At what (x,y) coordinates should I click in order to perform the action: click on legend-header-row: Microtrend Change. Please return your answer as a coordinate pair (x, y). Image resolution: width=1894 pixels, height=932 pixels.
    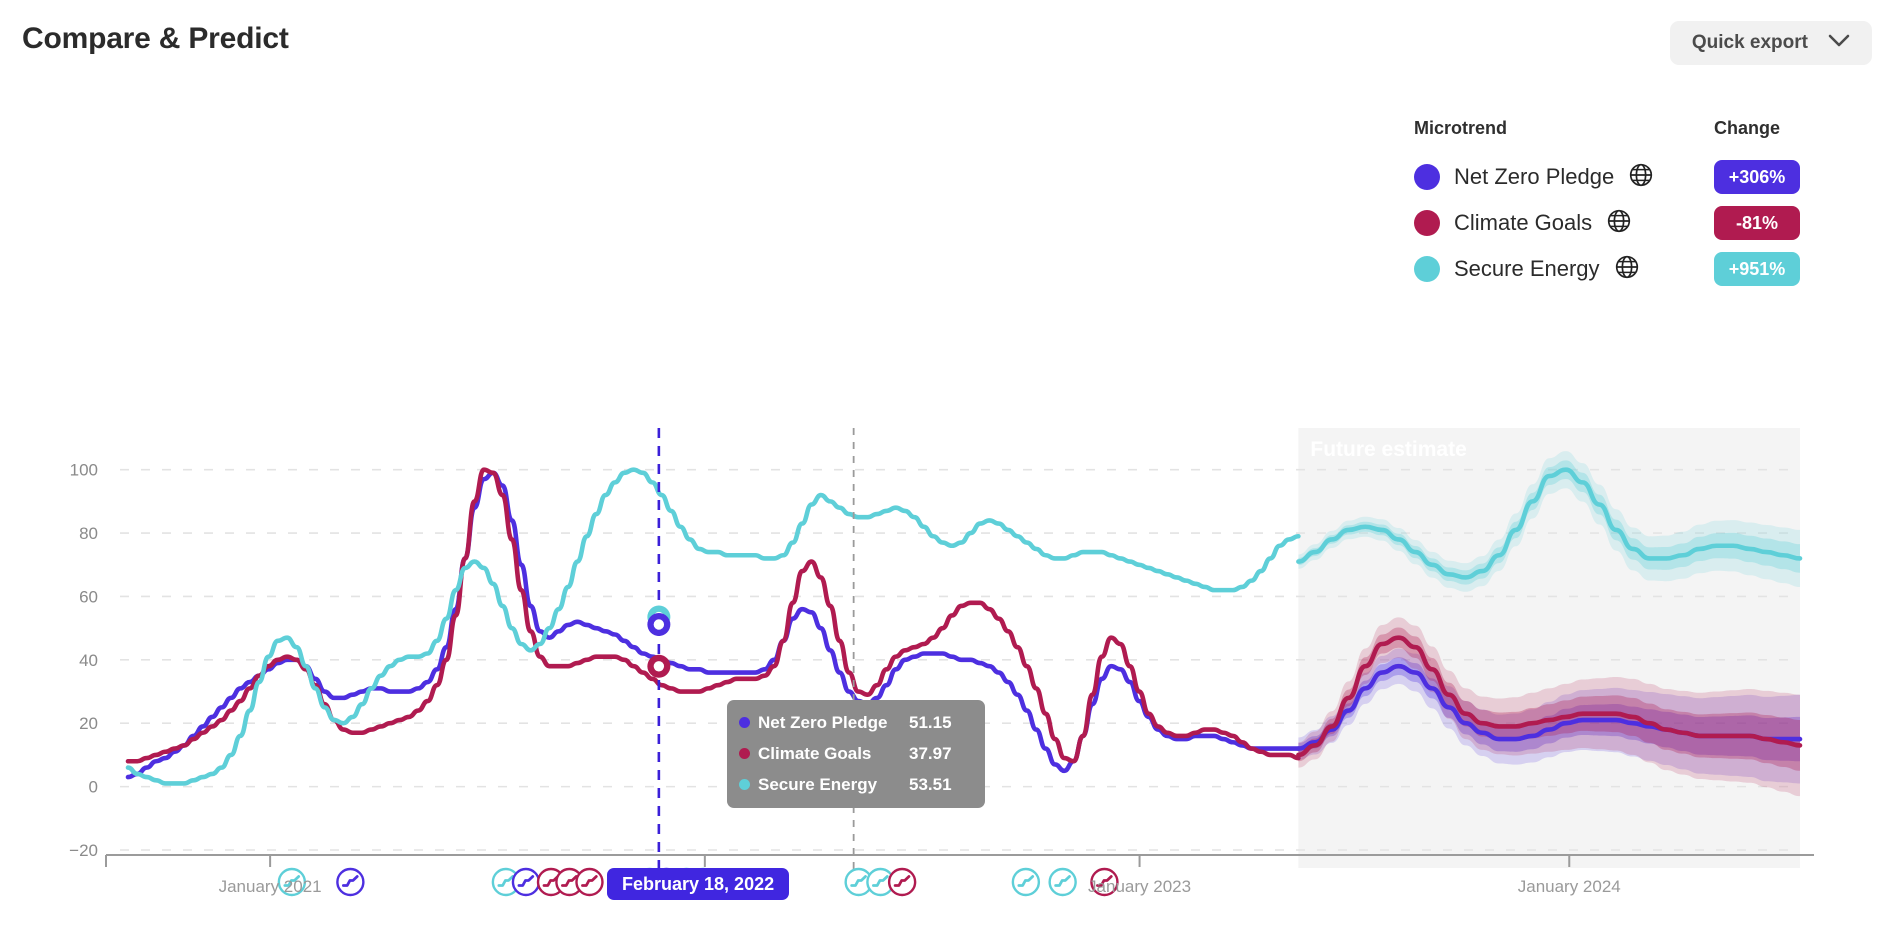
    Looking at the image, I should click on (1649, 131).